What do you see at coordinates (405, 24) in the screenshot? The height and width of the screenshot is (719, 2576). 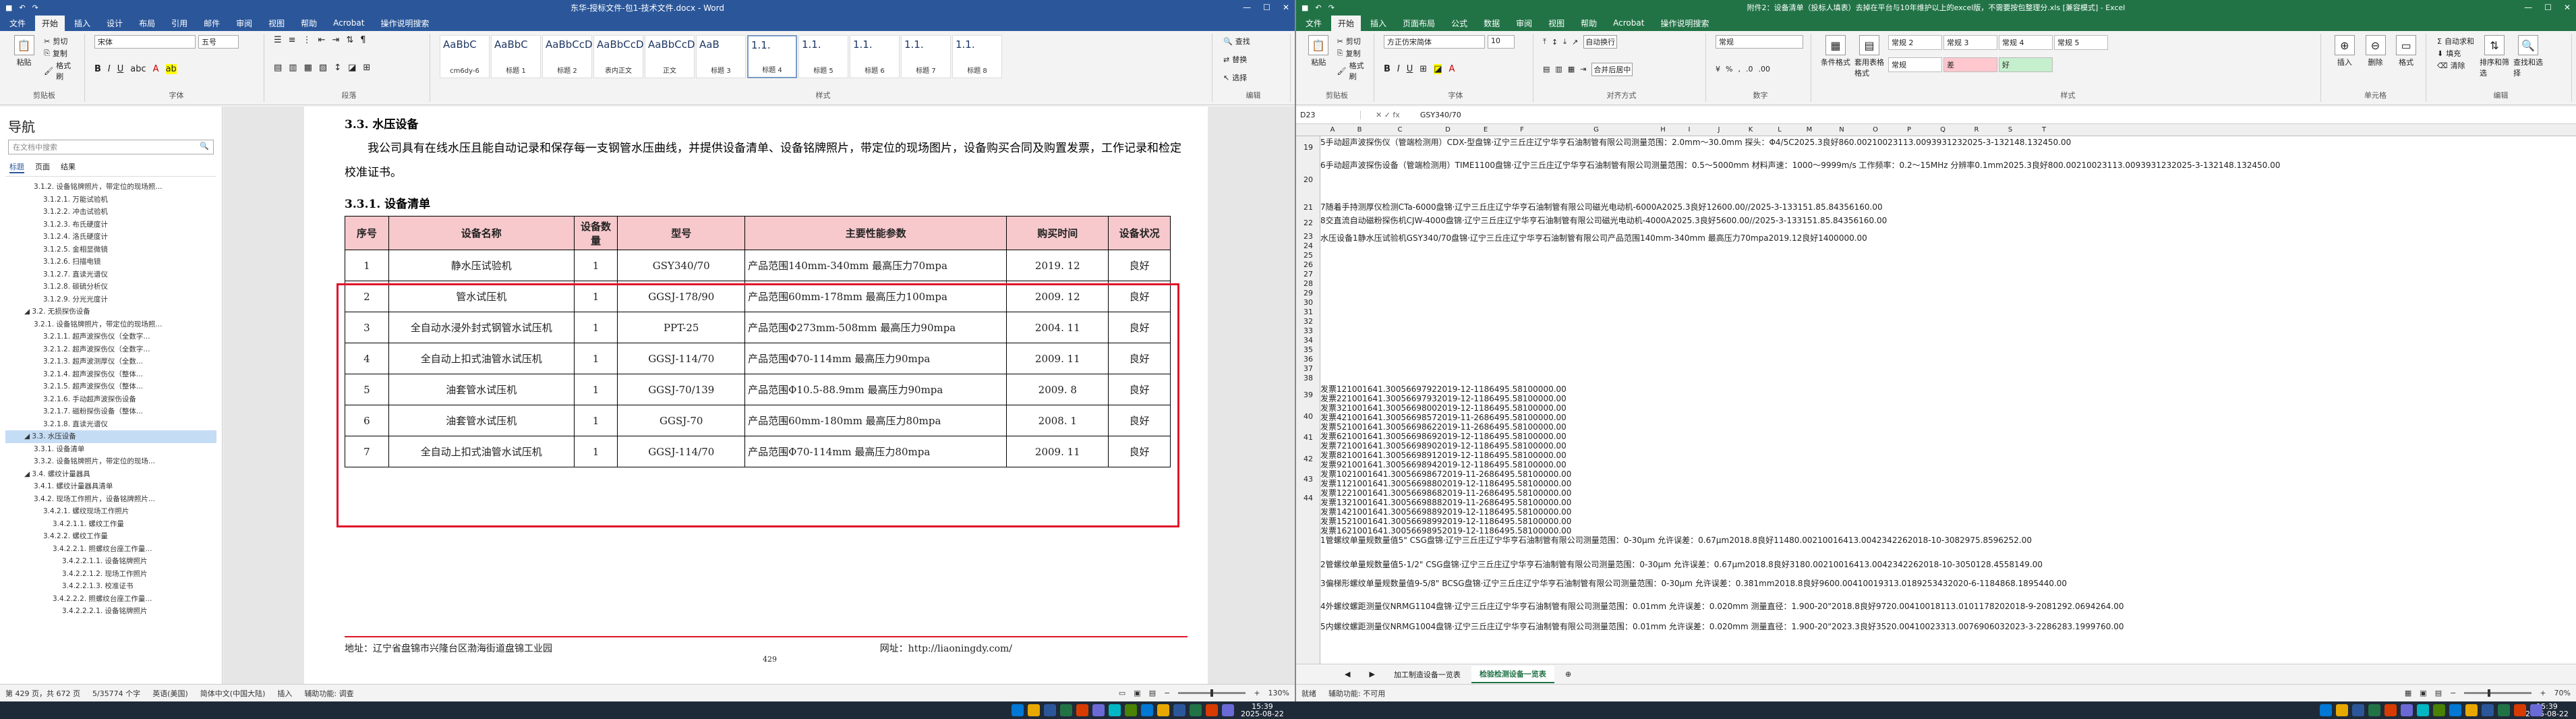 I see `tell-me-search: 操作说明搜索` at bounding box center [405, 24].